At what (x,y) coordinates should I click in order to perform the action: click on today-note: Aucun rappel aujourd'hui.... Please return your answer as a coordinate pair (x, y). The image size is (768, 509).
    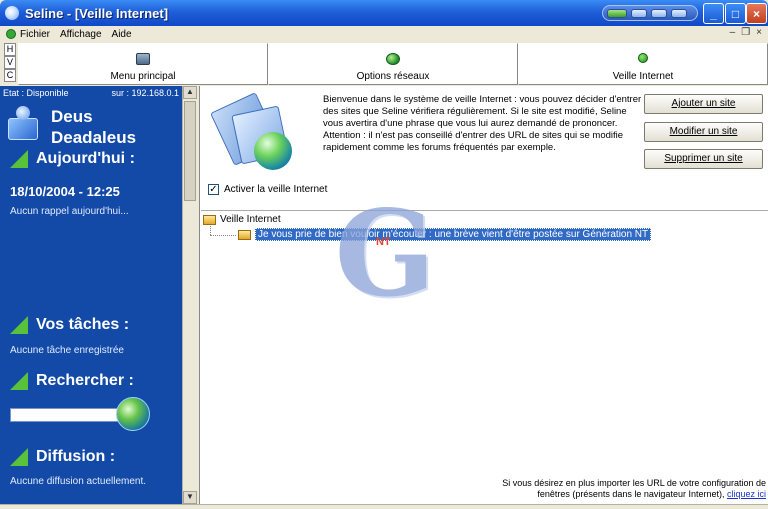
    Looking at the image, I should click on (69, 211).